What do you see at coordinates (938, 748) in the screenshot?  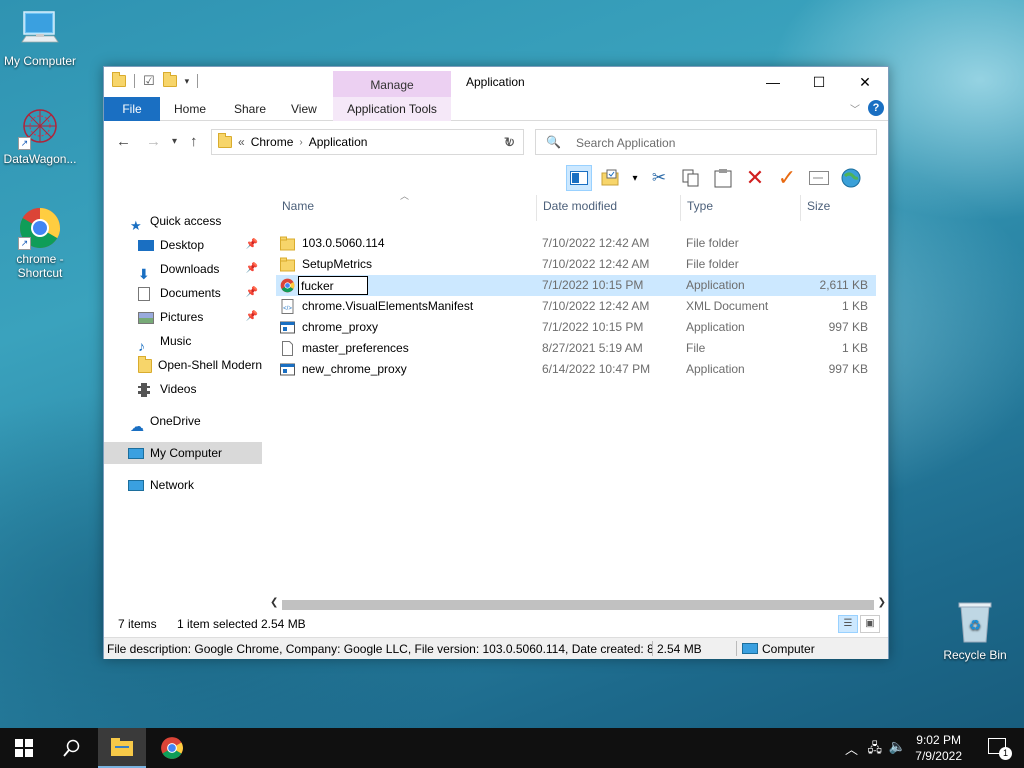 I see `clock: 9:02 PM 7/9/2022` at bounding box center [938, 748].